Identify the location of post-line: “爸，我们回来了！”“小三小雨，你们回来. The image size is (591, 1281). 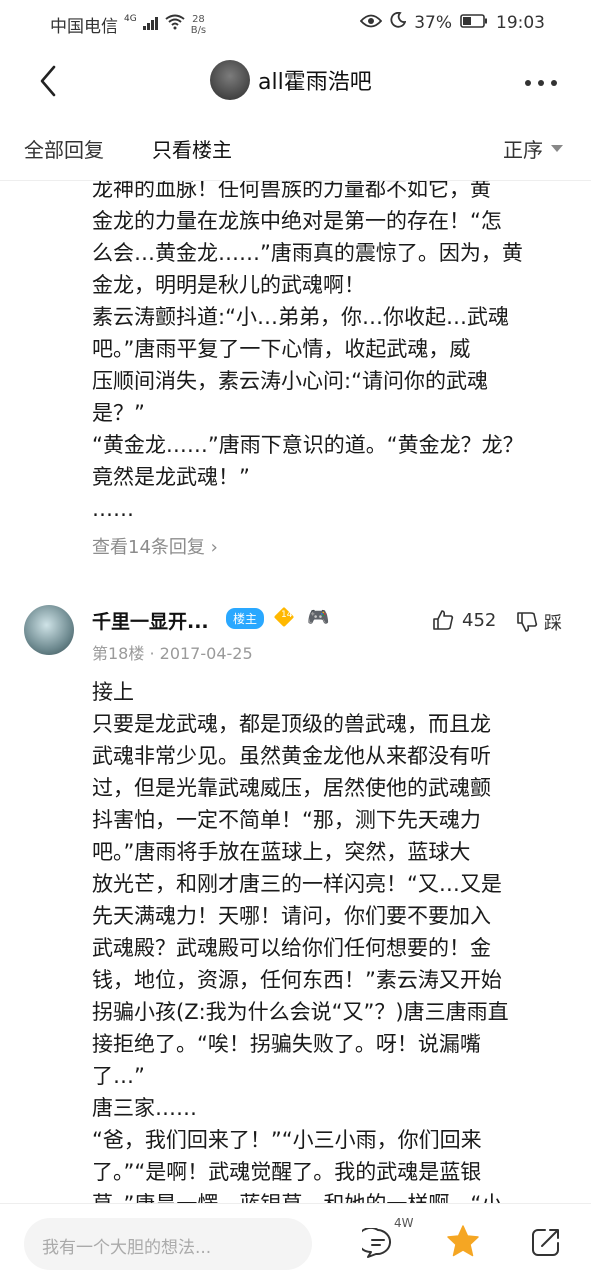
(287, 1140).